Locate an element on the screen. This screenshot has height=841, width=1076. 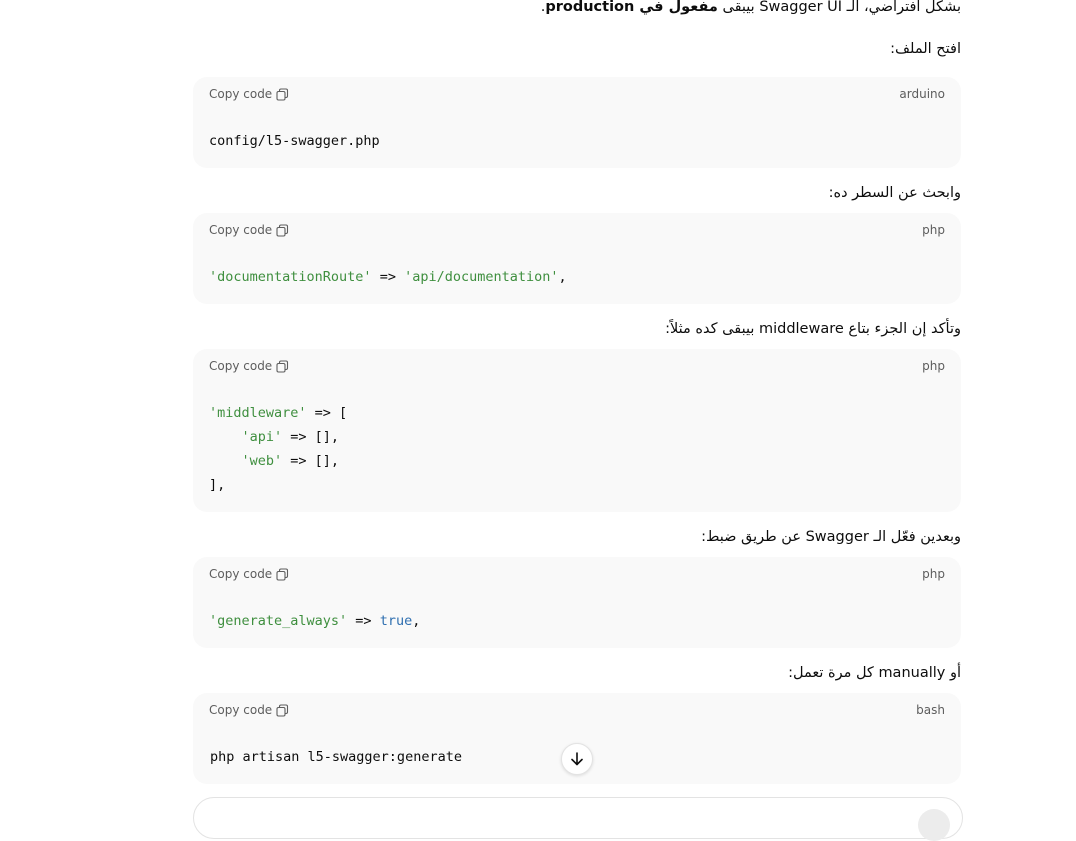
scroll-to-bottom-button is located at coordinates (577, 759).